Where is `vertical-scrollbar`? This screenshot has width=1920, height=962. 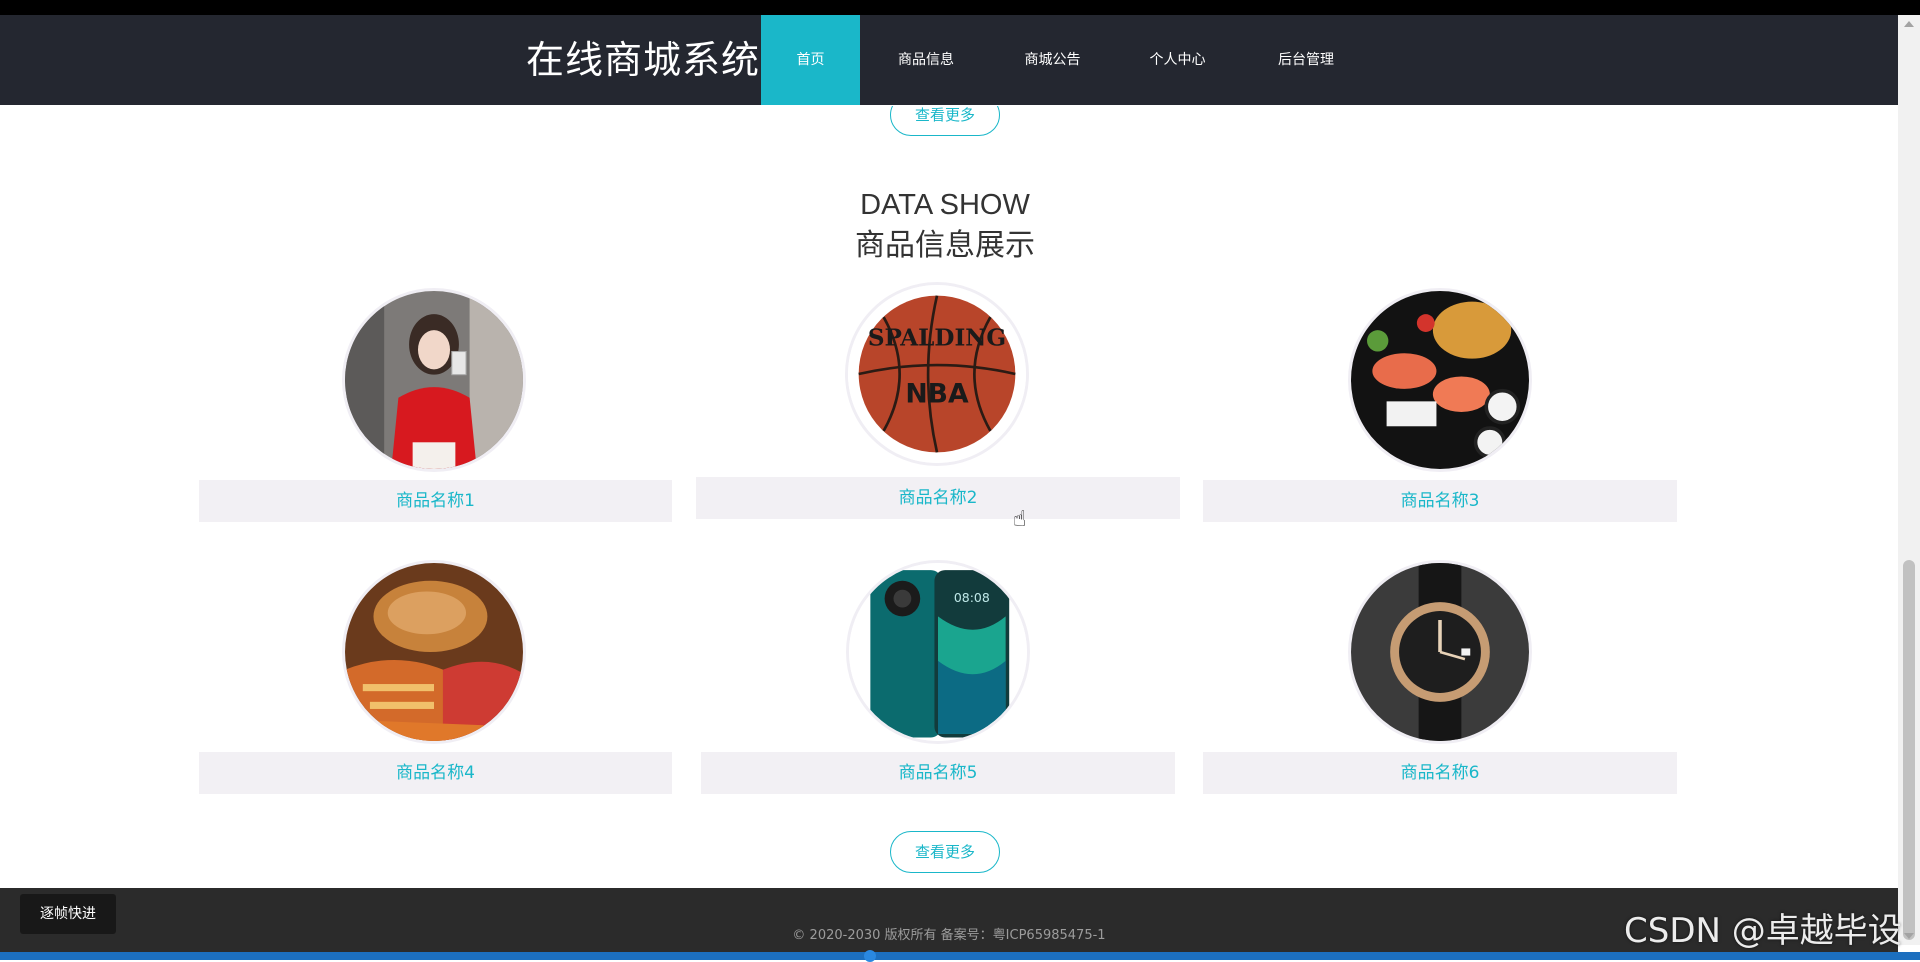
vertical-scrollbar is located at coordinates (1909, 480).